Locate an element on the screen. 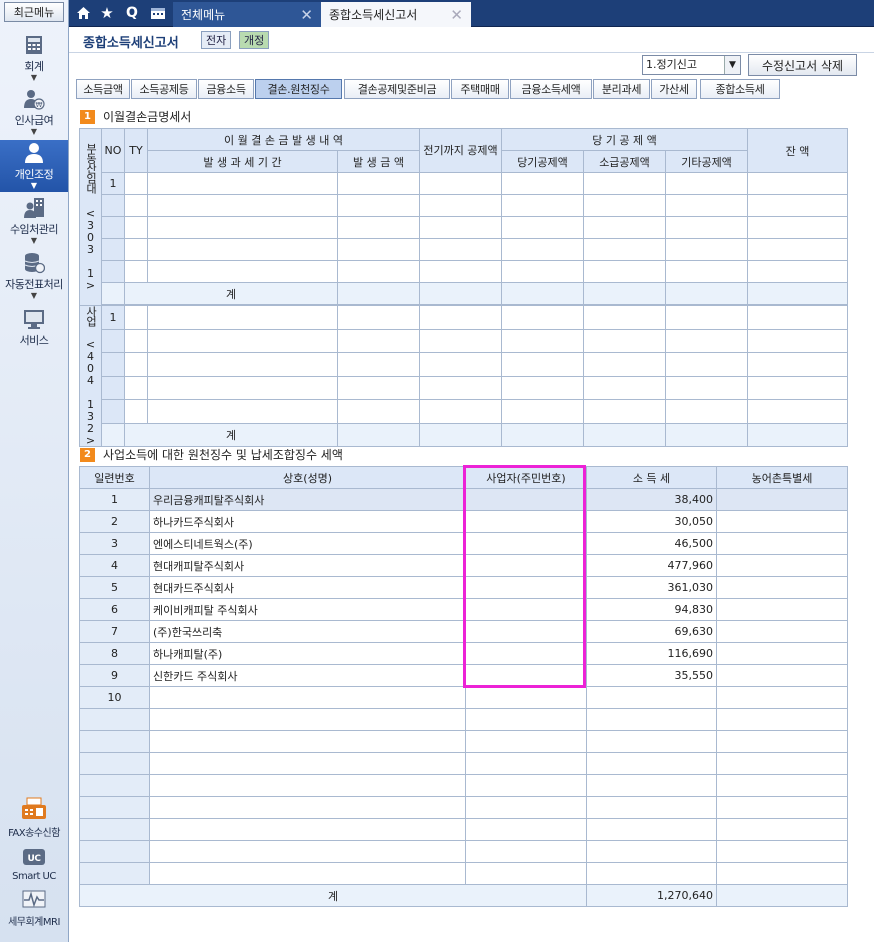 This screenshot has width=874, height=942. table-row: 8 하나캐피탈(주) 116,690 is located at coordinates (463, 653).